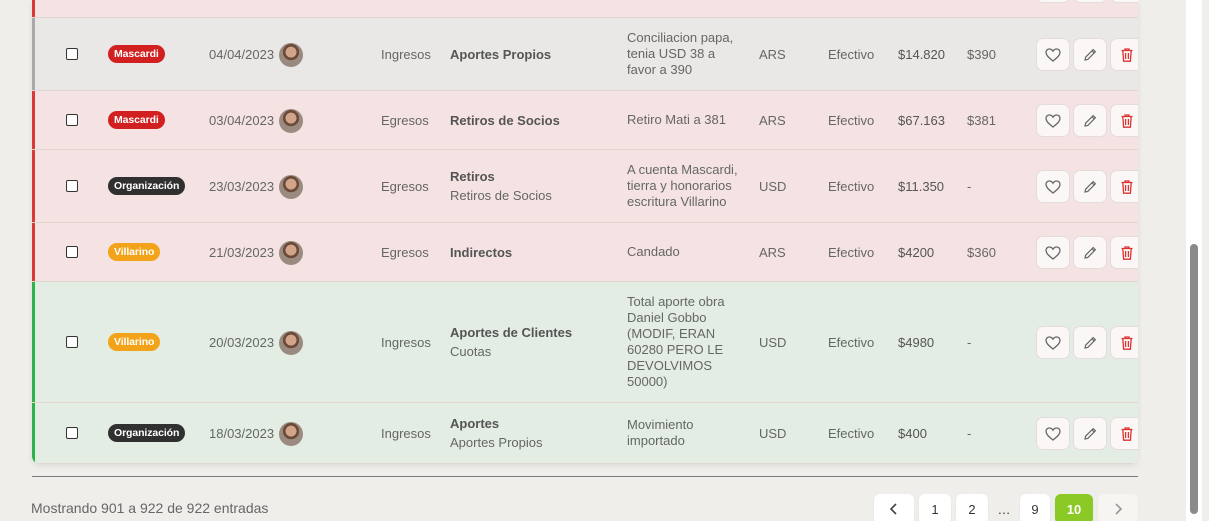  I want to click on chevron-right-icon, so click(1119, 509).